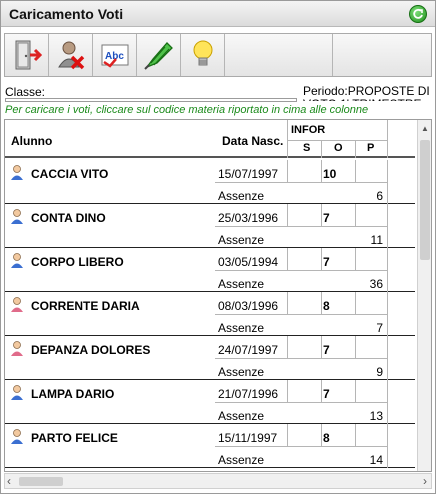 Image resolution: width=436 pixels, height=494 pixels. I want to click on birth-date: 21/07/1996, so click(248, 394).